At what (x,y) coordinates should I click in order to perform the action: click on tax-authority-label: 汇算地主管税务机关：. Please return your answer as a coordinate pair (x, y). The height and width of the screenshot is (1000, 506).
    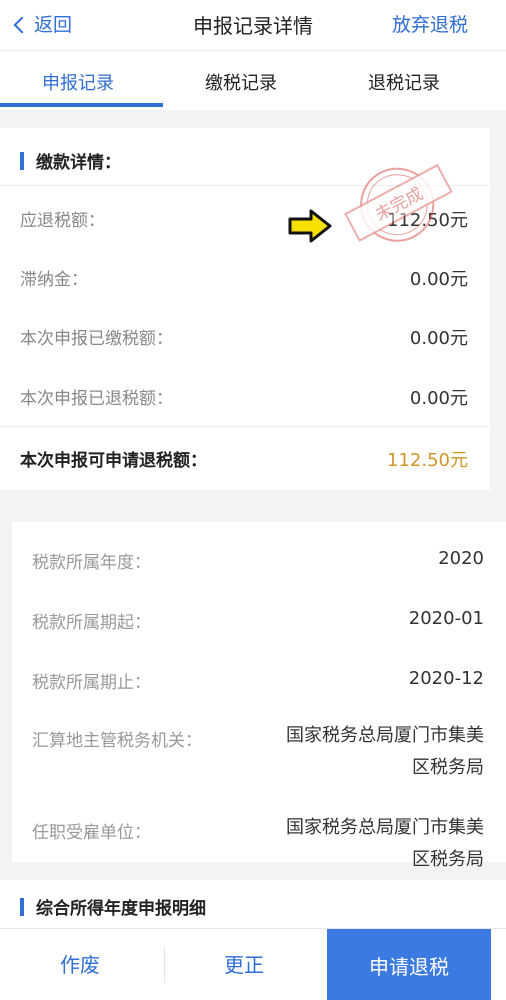
    Looking at the image, I should click on (117, 741).